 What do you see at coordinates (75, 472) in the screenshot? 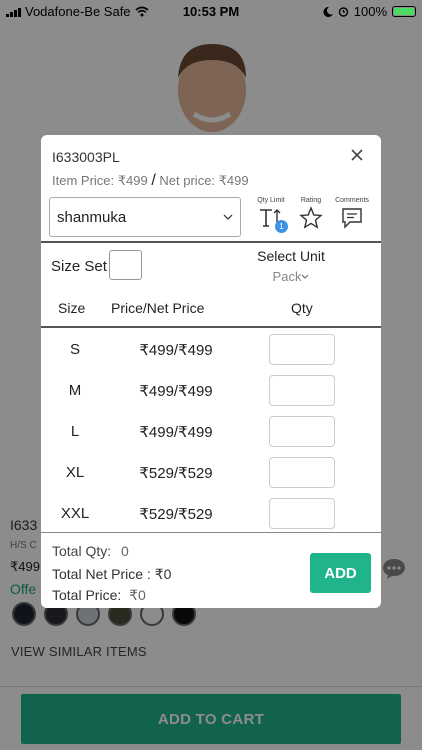
I see `row-size: XL` at bounding box center [75, 472].